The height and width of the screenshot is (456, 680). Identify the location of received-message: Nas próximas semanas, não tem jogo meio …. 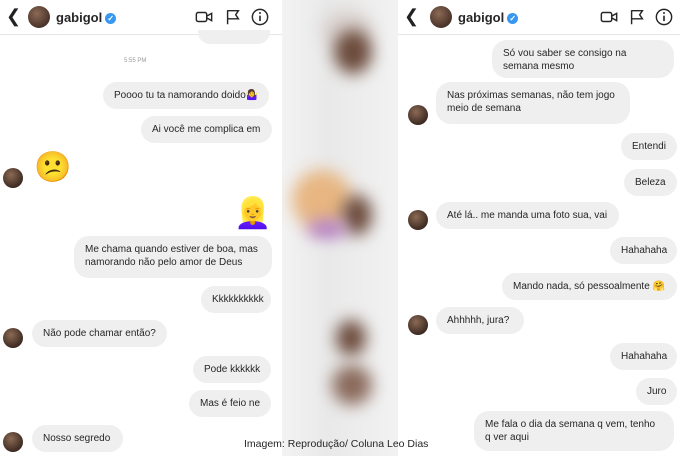
(533, 103).